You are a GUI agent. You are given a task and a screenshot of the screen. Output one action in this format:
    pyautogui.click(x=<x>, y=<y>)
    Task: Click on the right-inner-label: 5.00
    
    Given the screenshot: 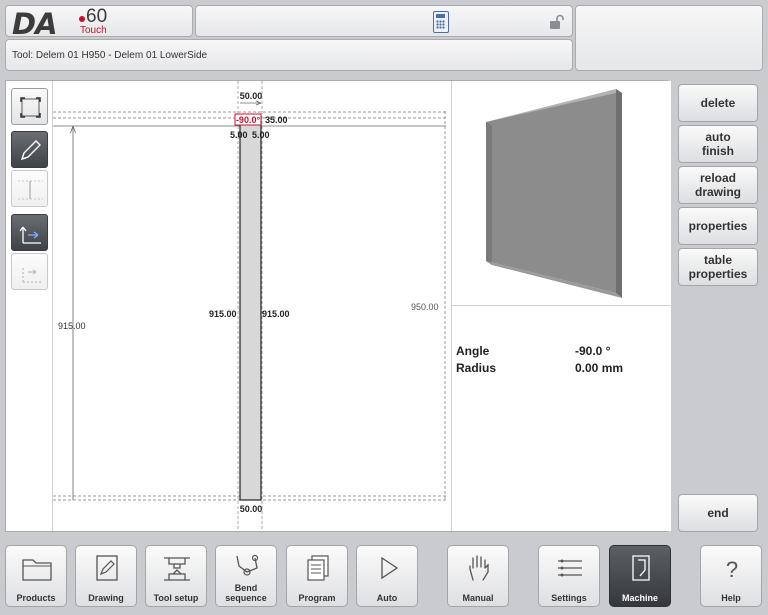 What is the action you would take?
    pyautogui.click(x=261, y=135)
    